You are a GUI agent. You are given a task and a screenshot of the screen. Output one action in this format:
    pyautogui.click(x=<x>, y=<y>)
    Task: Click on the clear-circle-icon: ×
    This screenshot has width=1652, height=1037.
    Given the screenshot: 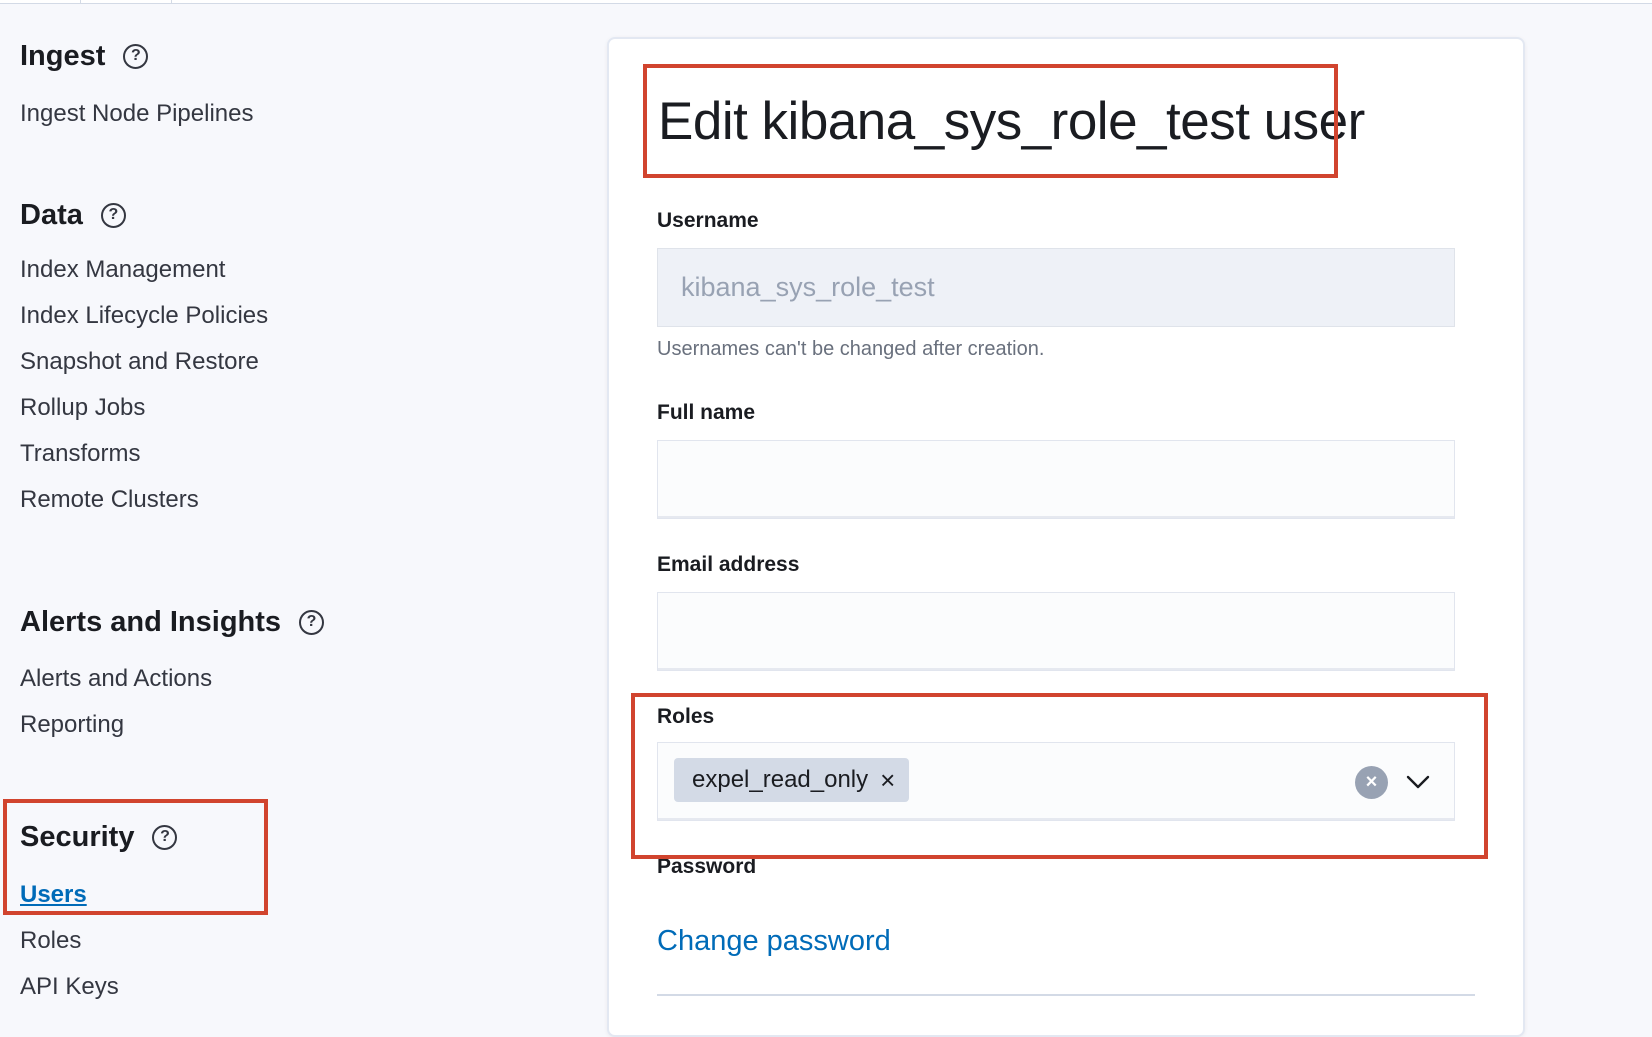 What is the action you would take?
    pyautogui.click(x=1371, y=782)
    